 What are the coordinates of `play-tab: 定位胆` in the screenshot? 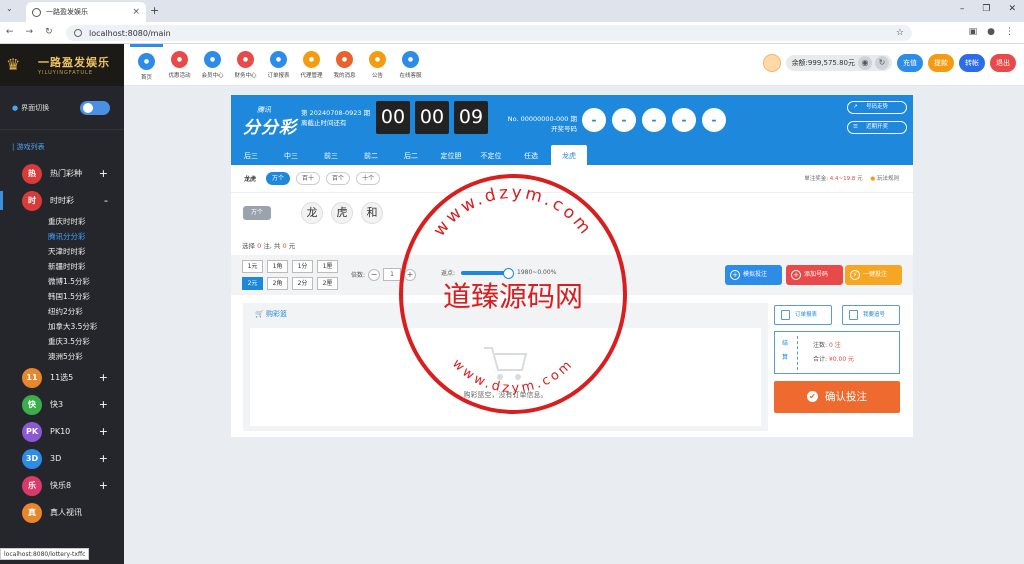 It's located at (451, 156).